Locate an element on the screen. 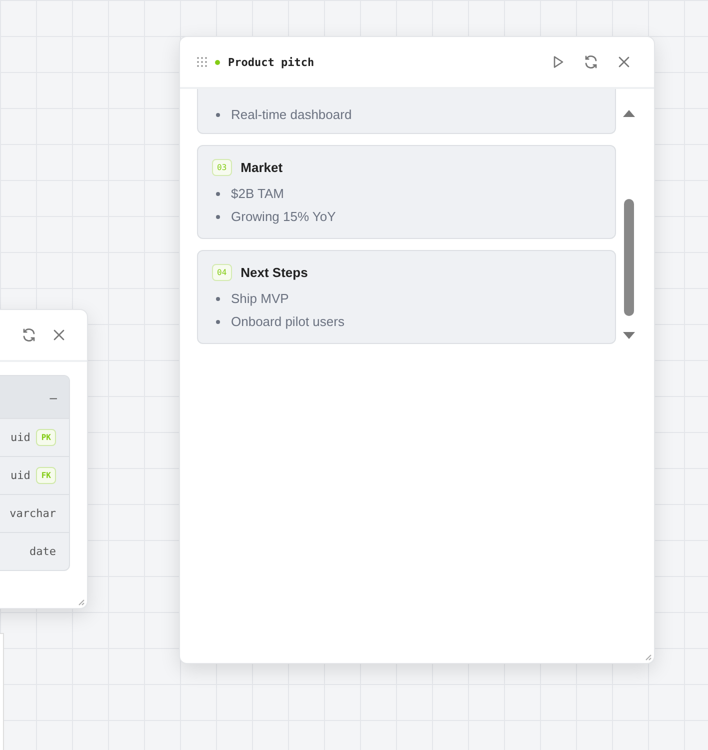 The image size is (708, 750). scroll-up-icon is located at coordinates (629, 113).